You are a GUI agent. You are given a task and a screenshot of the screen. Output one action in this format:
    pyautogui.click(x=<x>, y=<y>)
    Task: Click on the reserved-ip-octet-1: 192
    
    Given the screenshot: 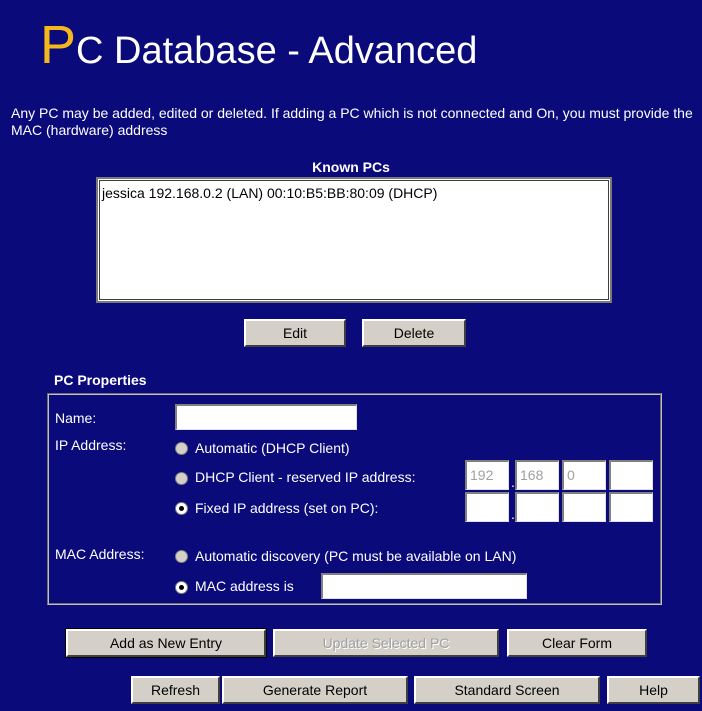 What is the action you would take?
    pyautogui.click(x=487, y=475)
    